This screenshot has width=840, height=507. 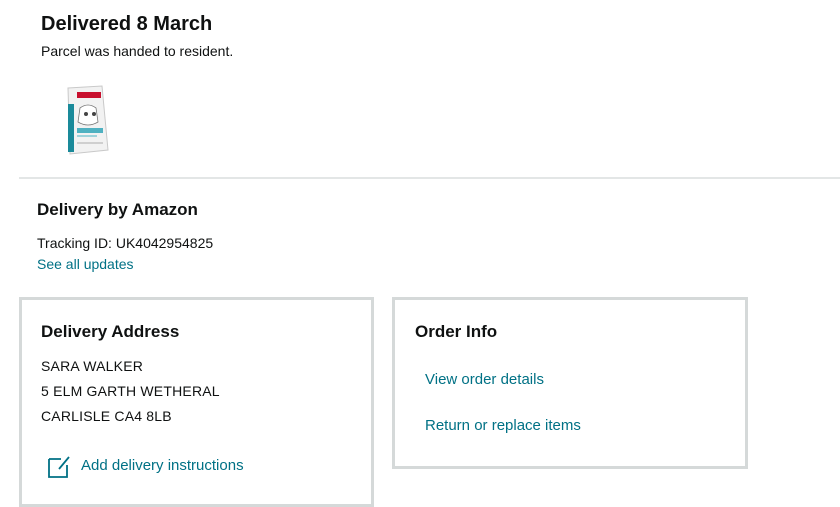 I want to click on address-line-city: CARLISLE CA4 8LB, so click(x=106, y=416).